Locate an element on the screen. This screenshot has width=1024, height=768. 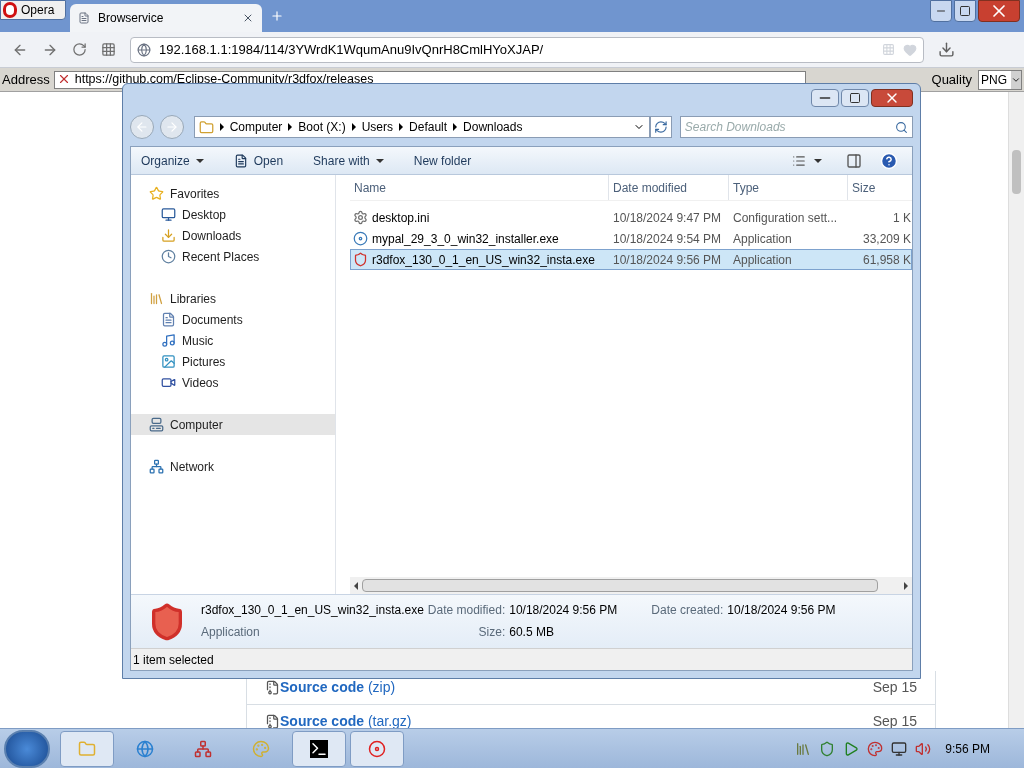
pictures-icon is located at coordinates (168, 361).